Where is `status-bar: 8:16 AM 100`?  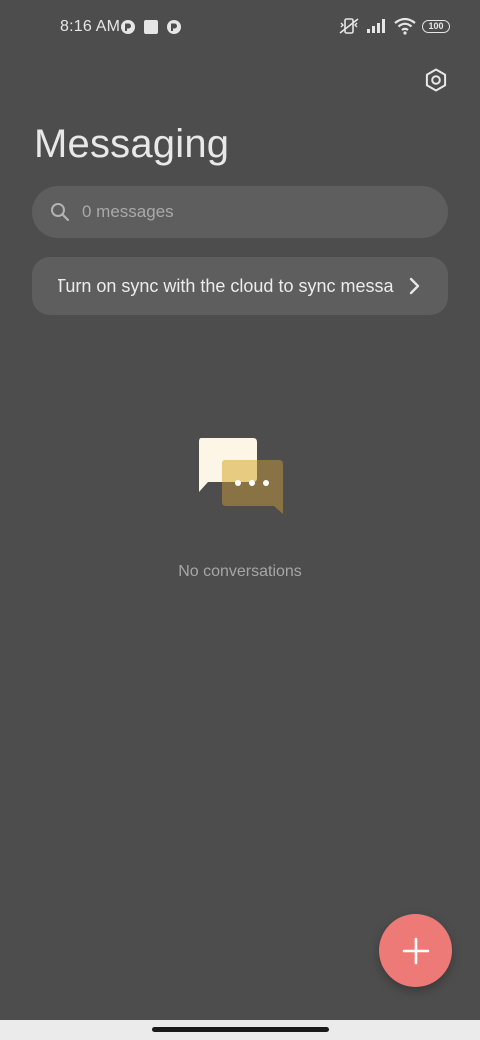
status-bar: 8:16 AM 100 is located at coordinates (240, 28).